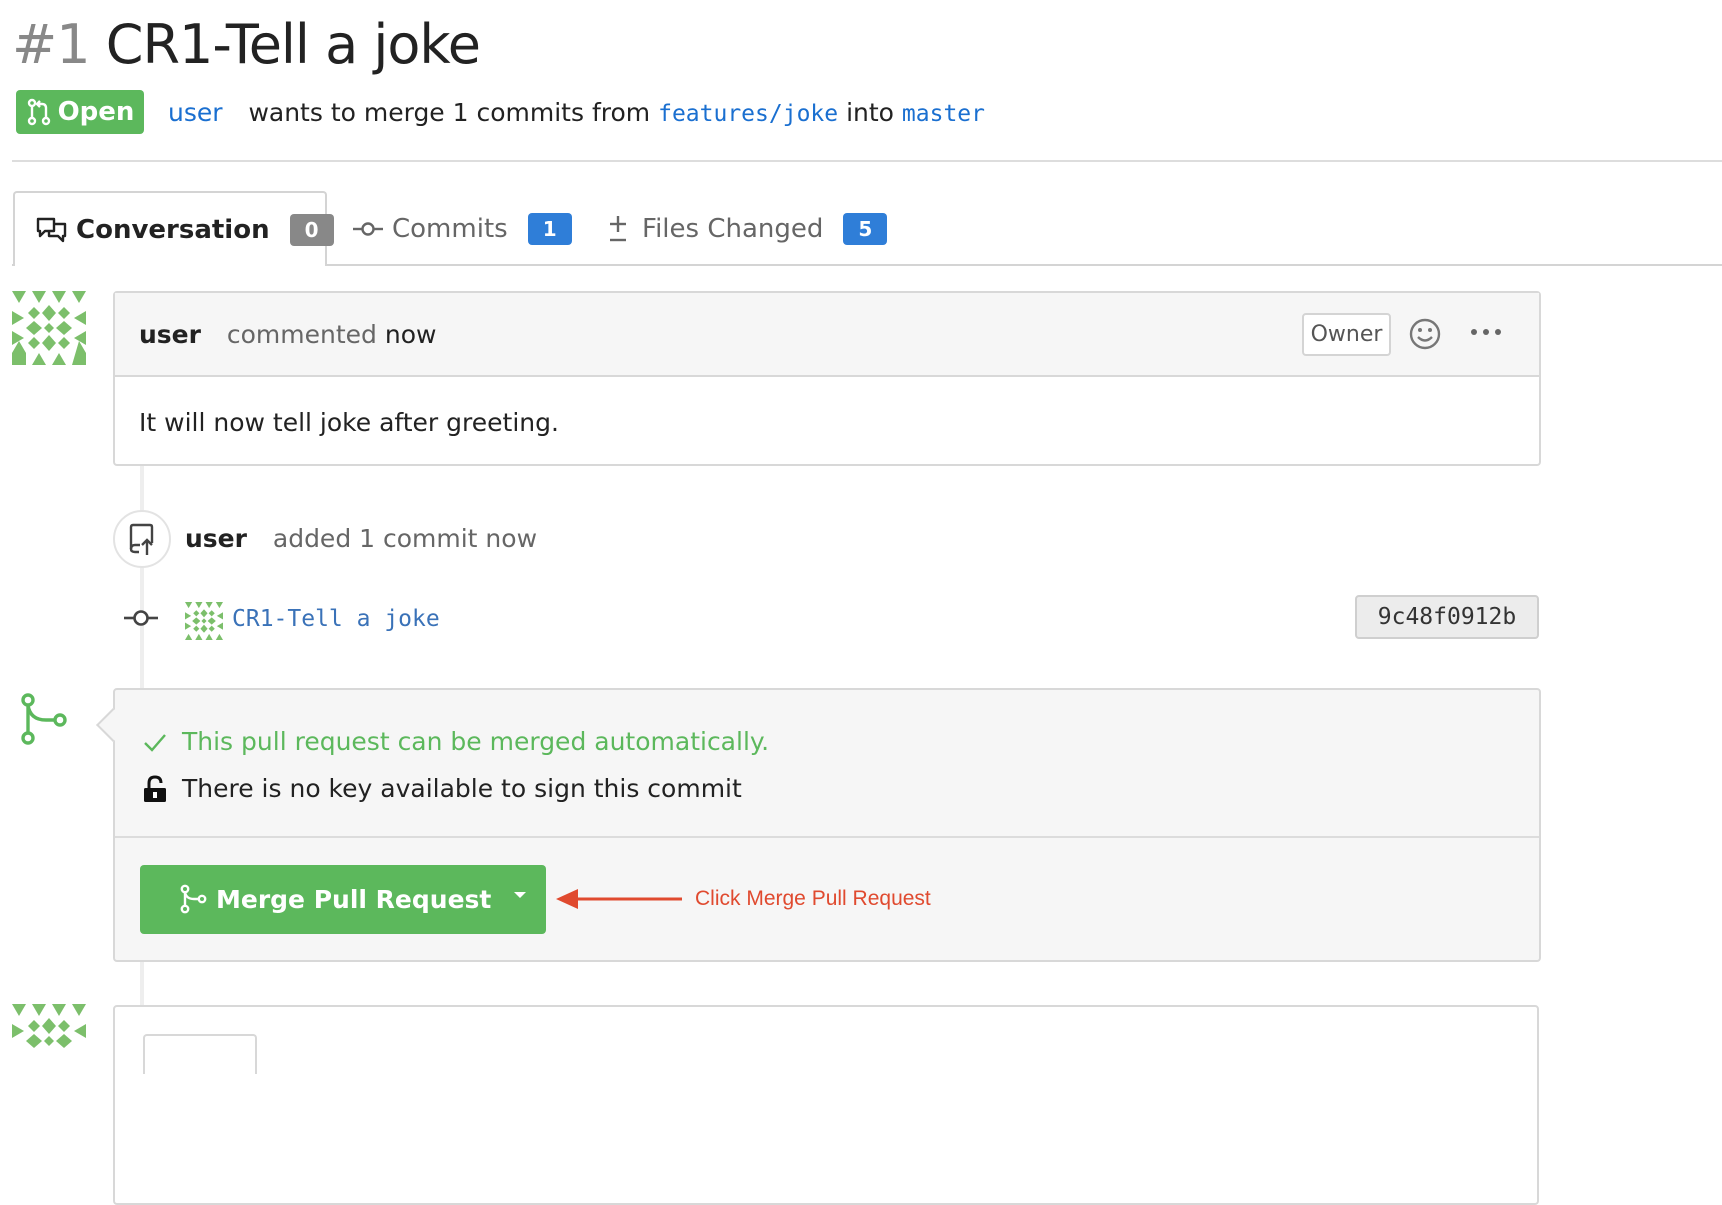  I want to click on avatar, so click(49, 330).